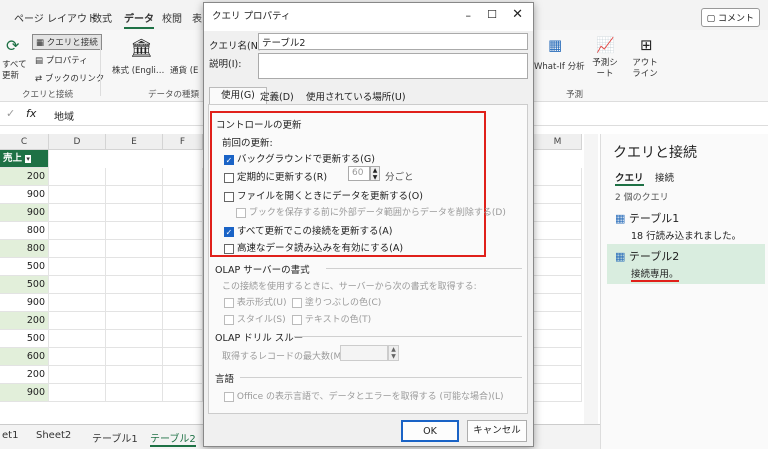 This screenshot has height=449, width=768. What do you see at coordinates (15, 71) in the screenshot?
I see `refresh-all-button: すべて更新` at bounding box center [15, 71].